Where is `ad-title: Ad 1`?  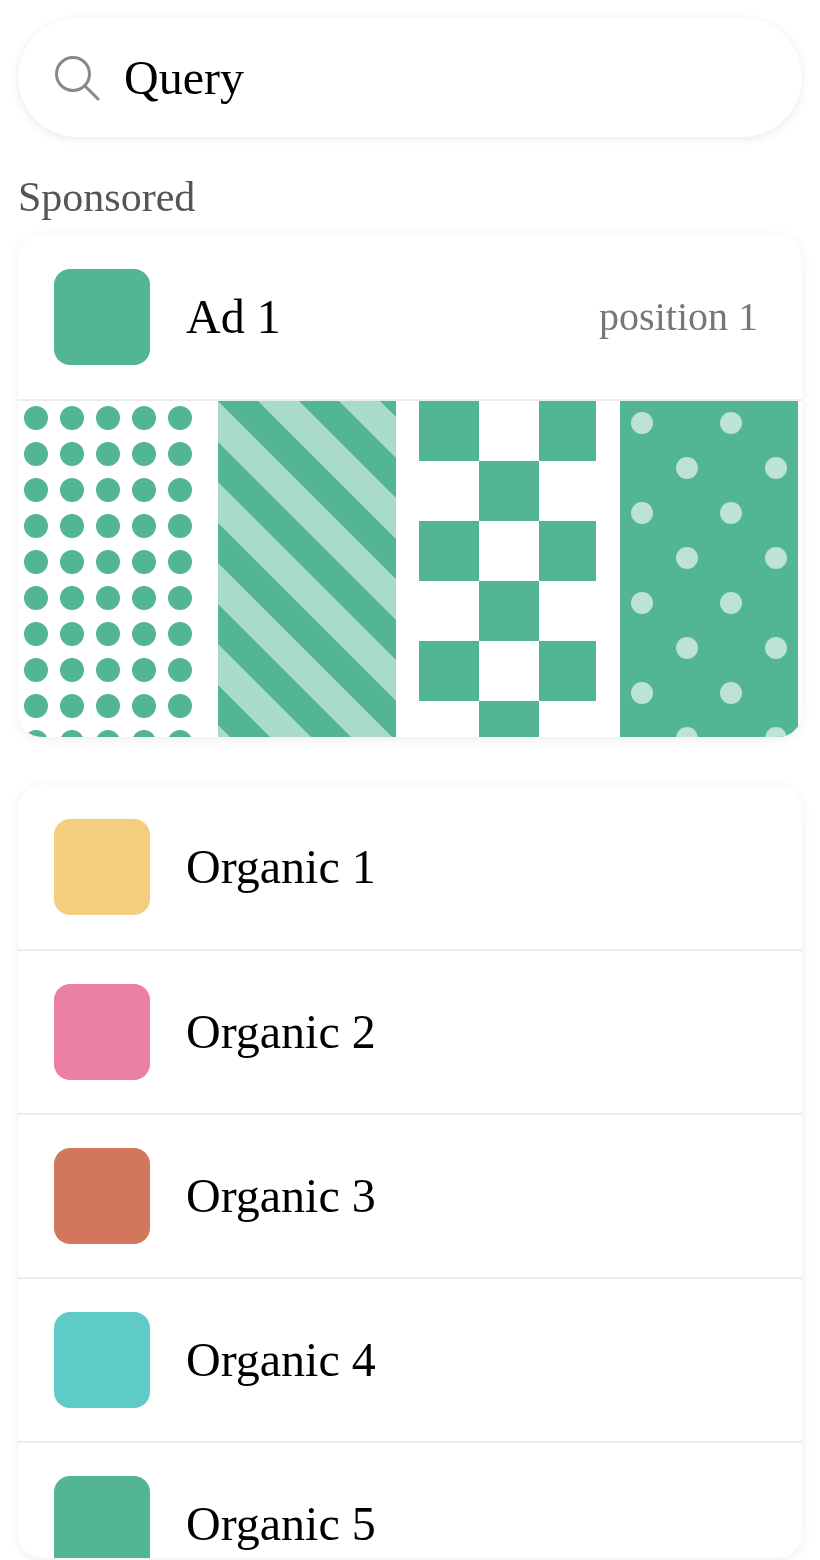
ad-title: Ad 1 is located at coordinates (233, 317).